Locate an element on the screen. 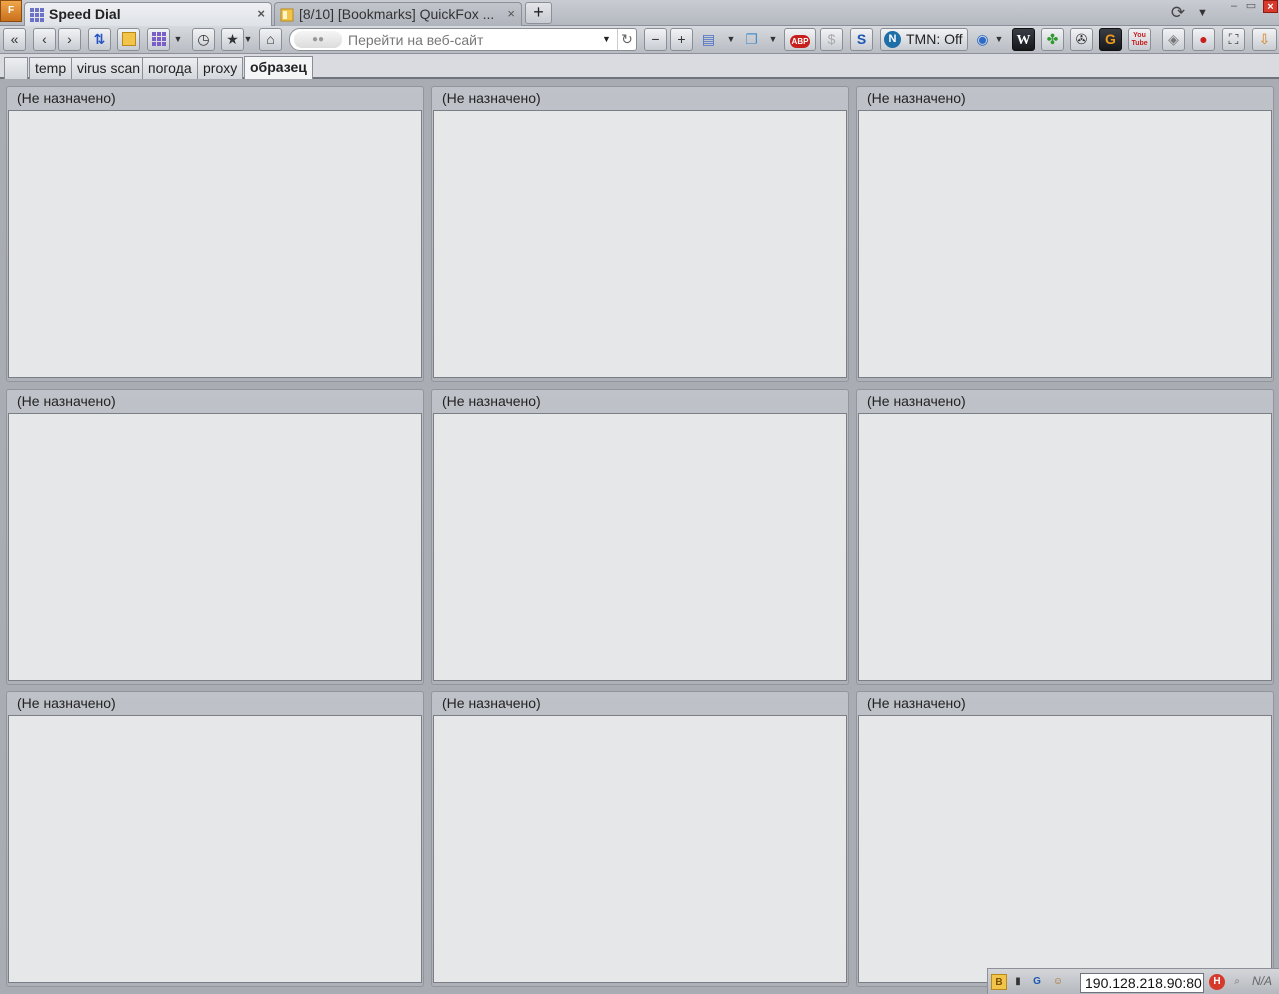  youtube-icon: You Tube is located at coordinates (1139, 39).